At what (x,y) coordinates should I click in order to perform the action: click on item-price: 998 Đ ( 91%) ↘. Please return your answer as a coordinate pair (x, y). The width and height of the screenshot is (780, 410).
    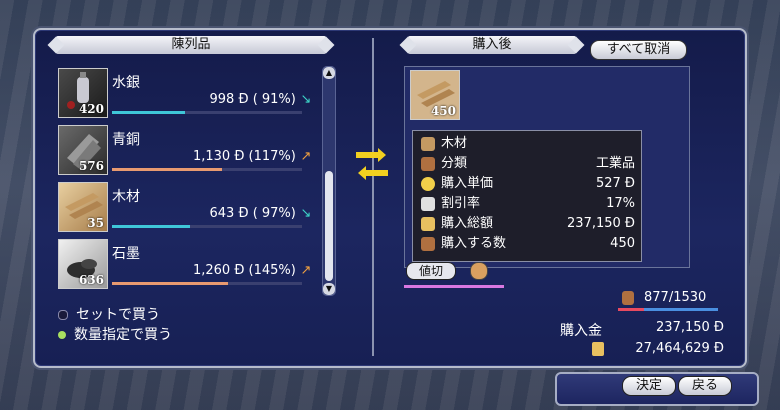
    Looking at the image, I should click on (260, 99).